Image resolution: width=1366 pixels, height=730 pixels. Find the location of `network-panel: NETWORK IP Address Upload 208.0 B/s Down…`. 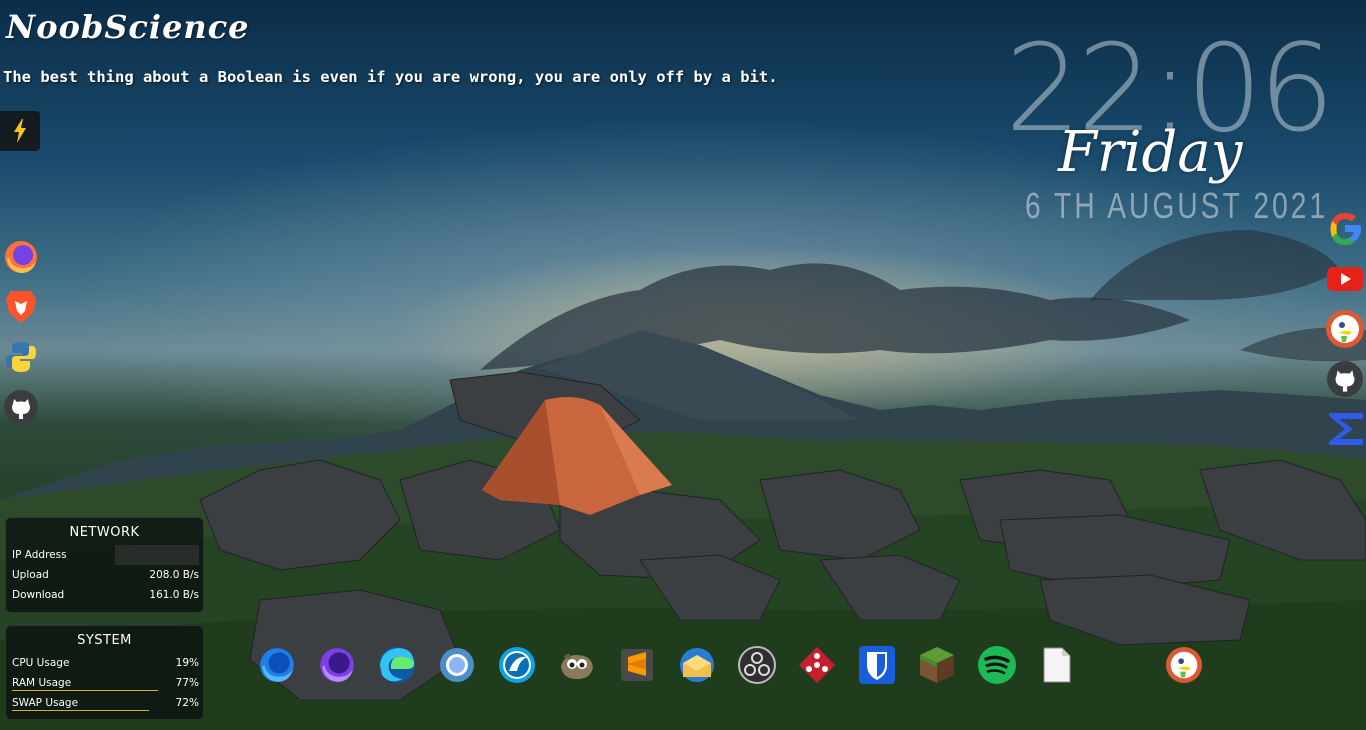

network-panel: NETWORK IP Address Upload 208.0 B/s Down… is located at coordinates (104, 565).